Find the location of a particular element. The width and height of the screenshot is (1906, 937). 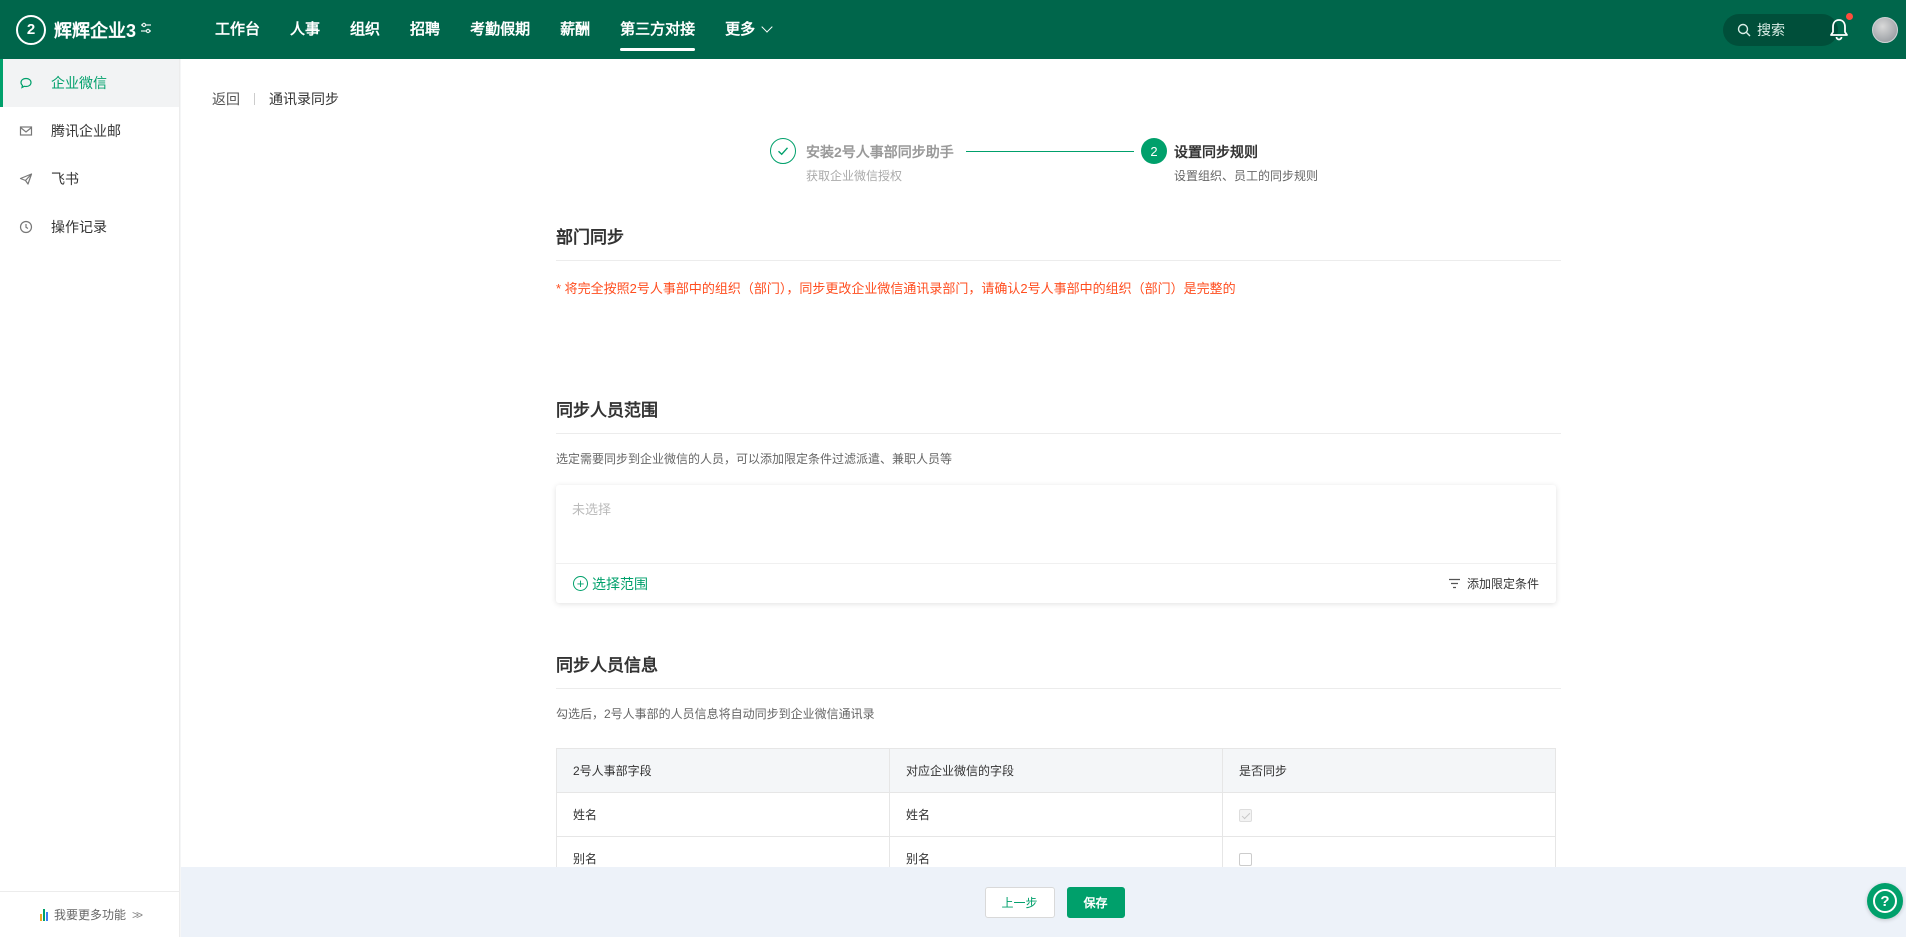

help-icon: ? is located at coordinates (1885, 901).